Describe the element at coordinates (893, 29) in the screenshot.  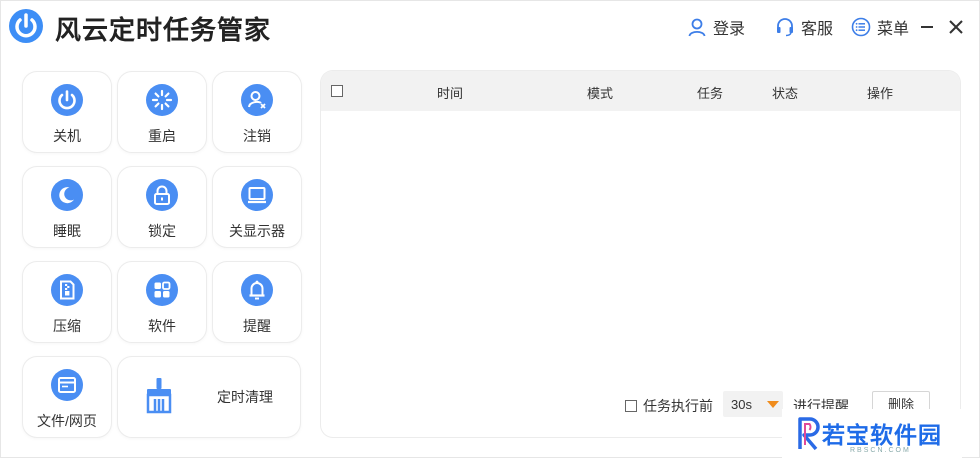
I see `menu-label: 菜单` at that location.